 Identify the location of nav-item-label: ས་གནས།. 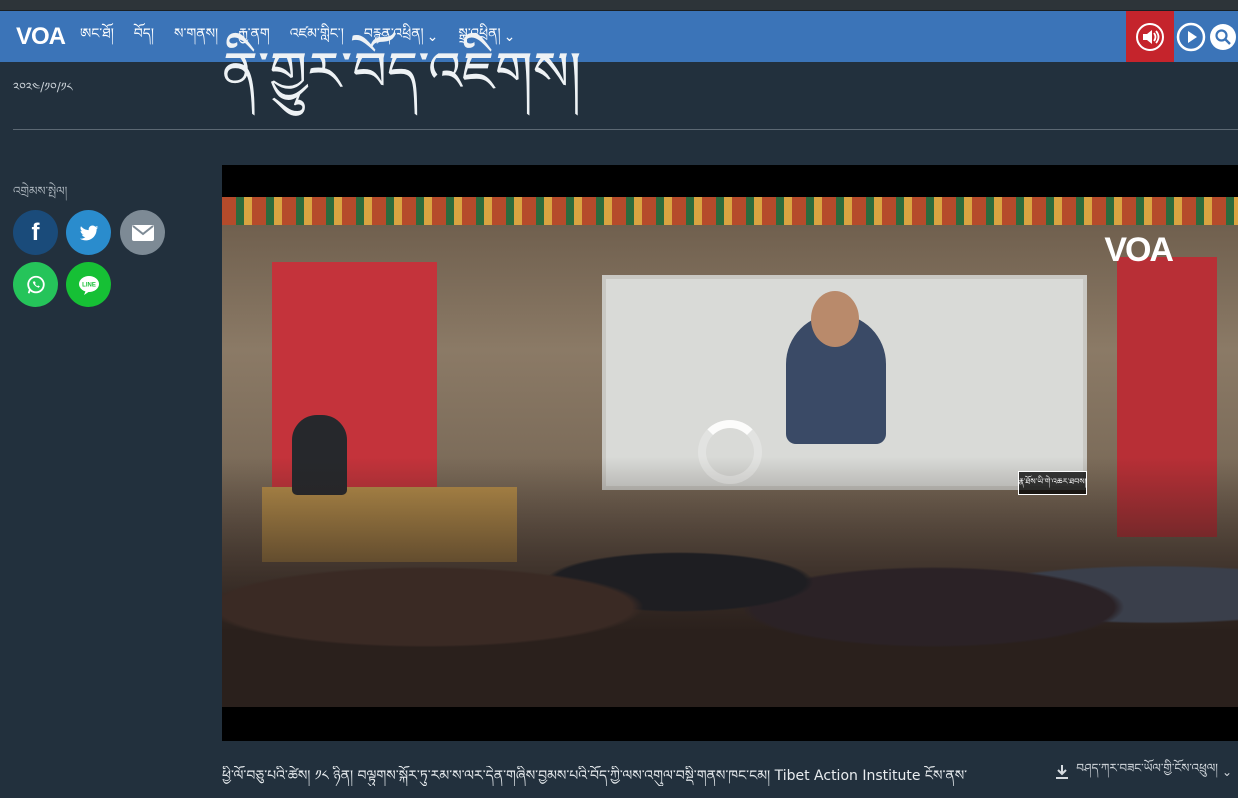
(196, 33).